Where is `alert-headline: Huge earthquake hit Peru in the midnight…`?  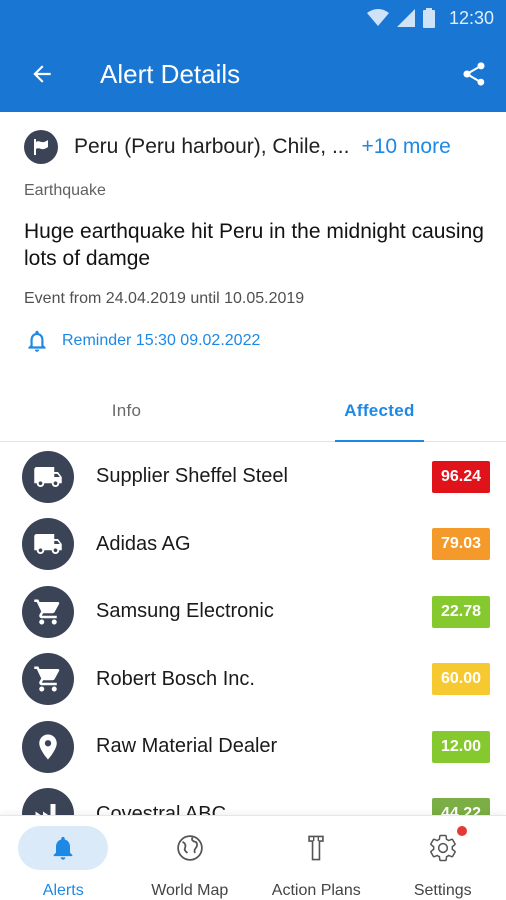
alert-headline: Huge earthquake hit Peru in the midnight… is located at coordinates (254, 245).